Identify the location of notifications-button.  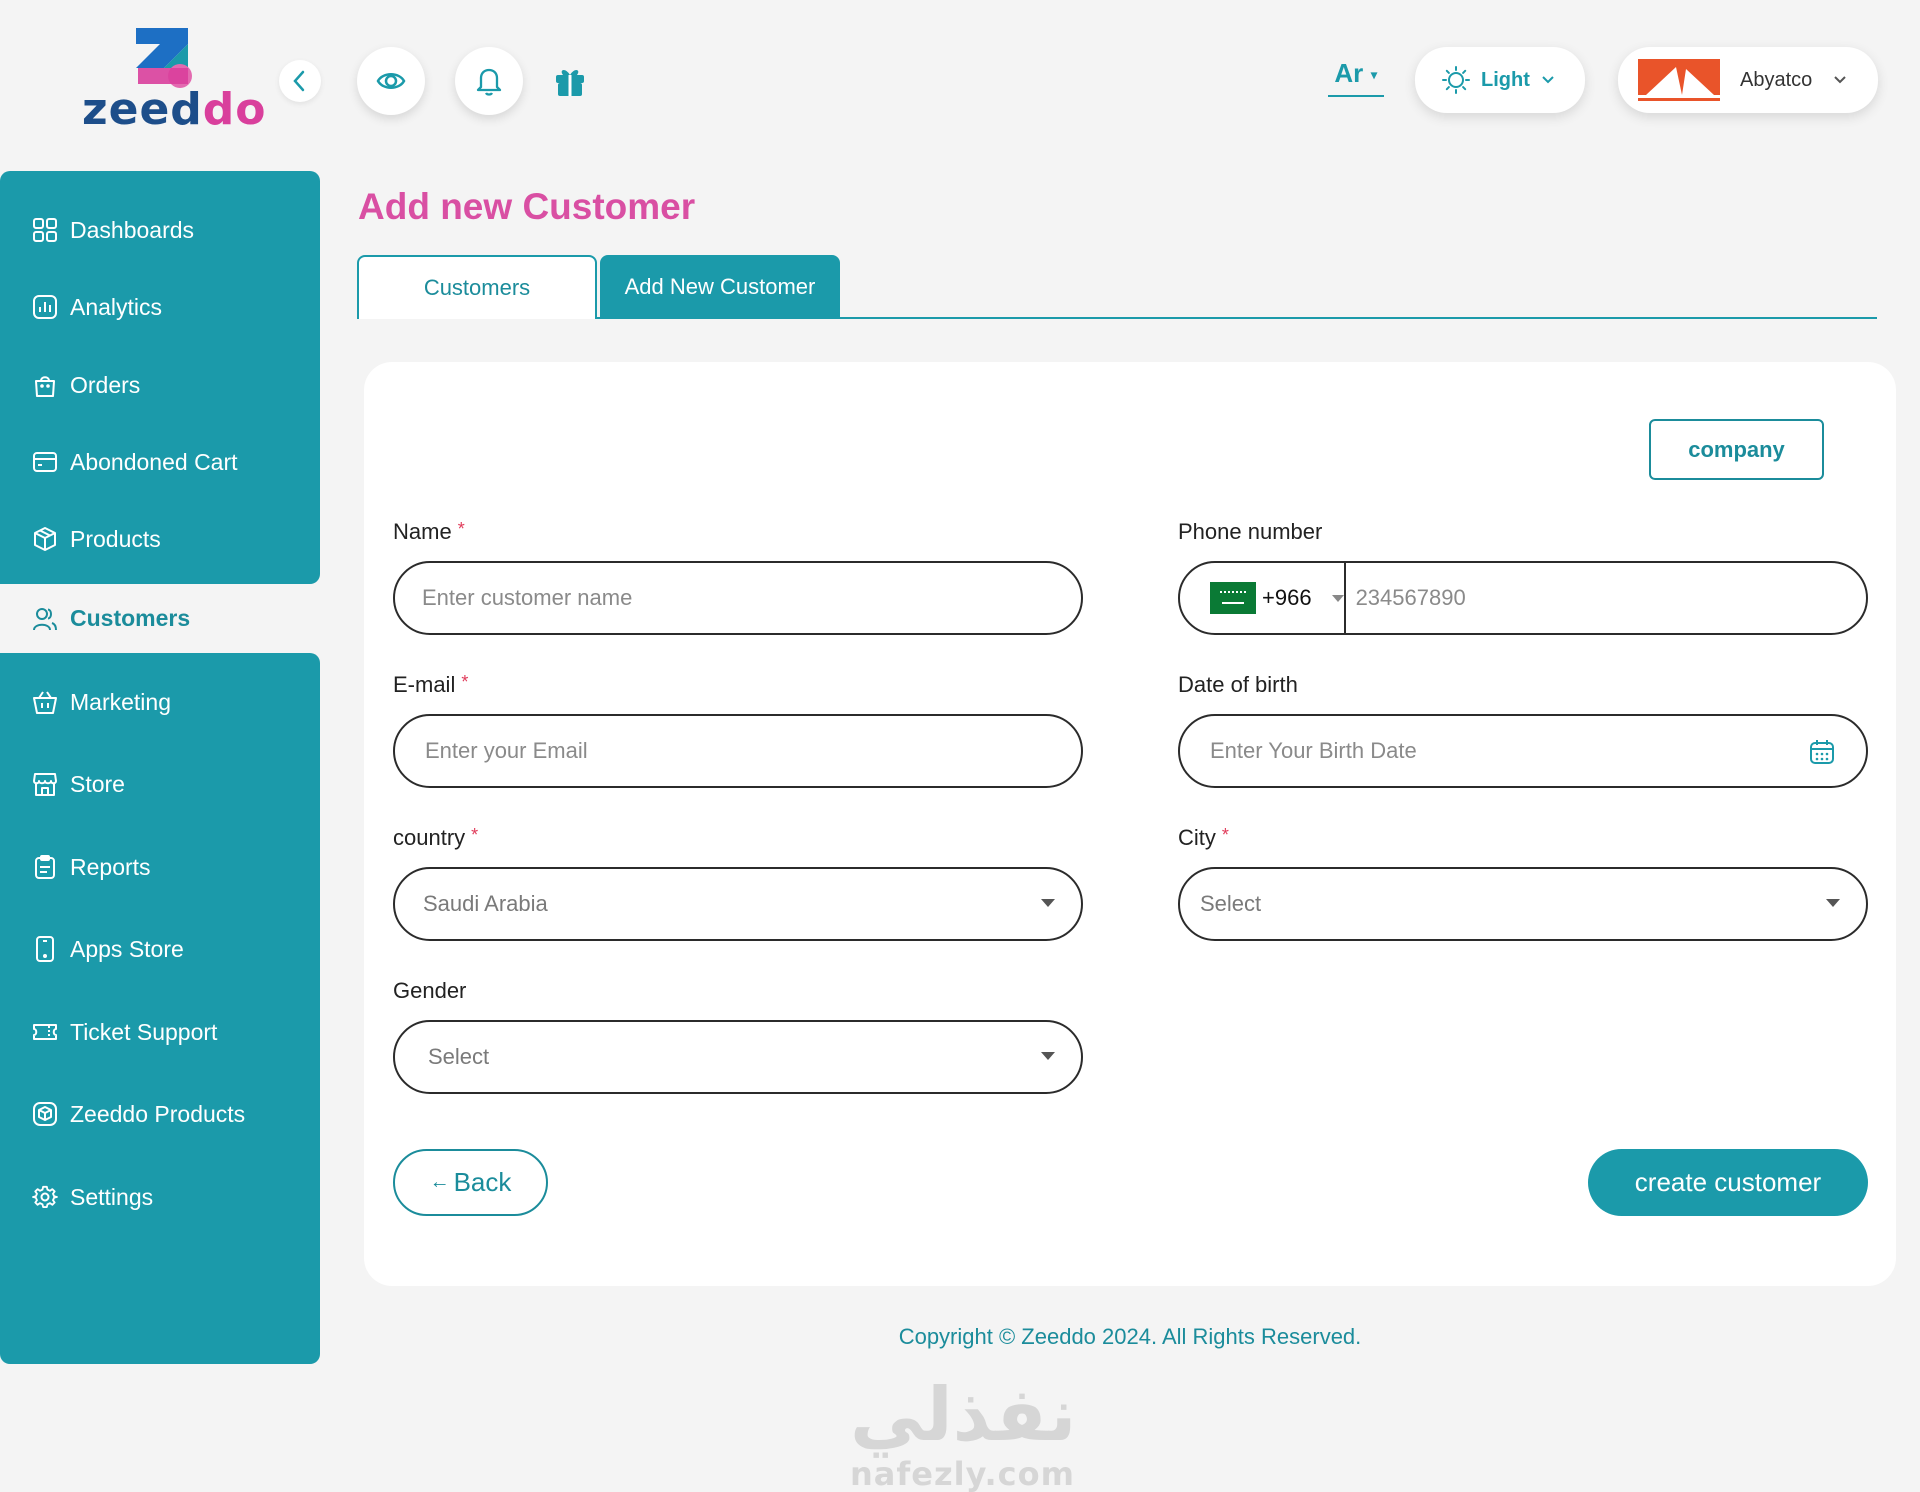
(489, 81).